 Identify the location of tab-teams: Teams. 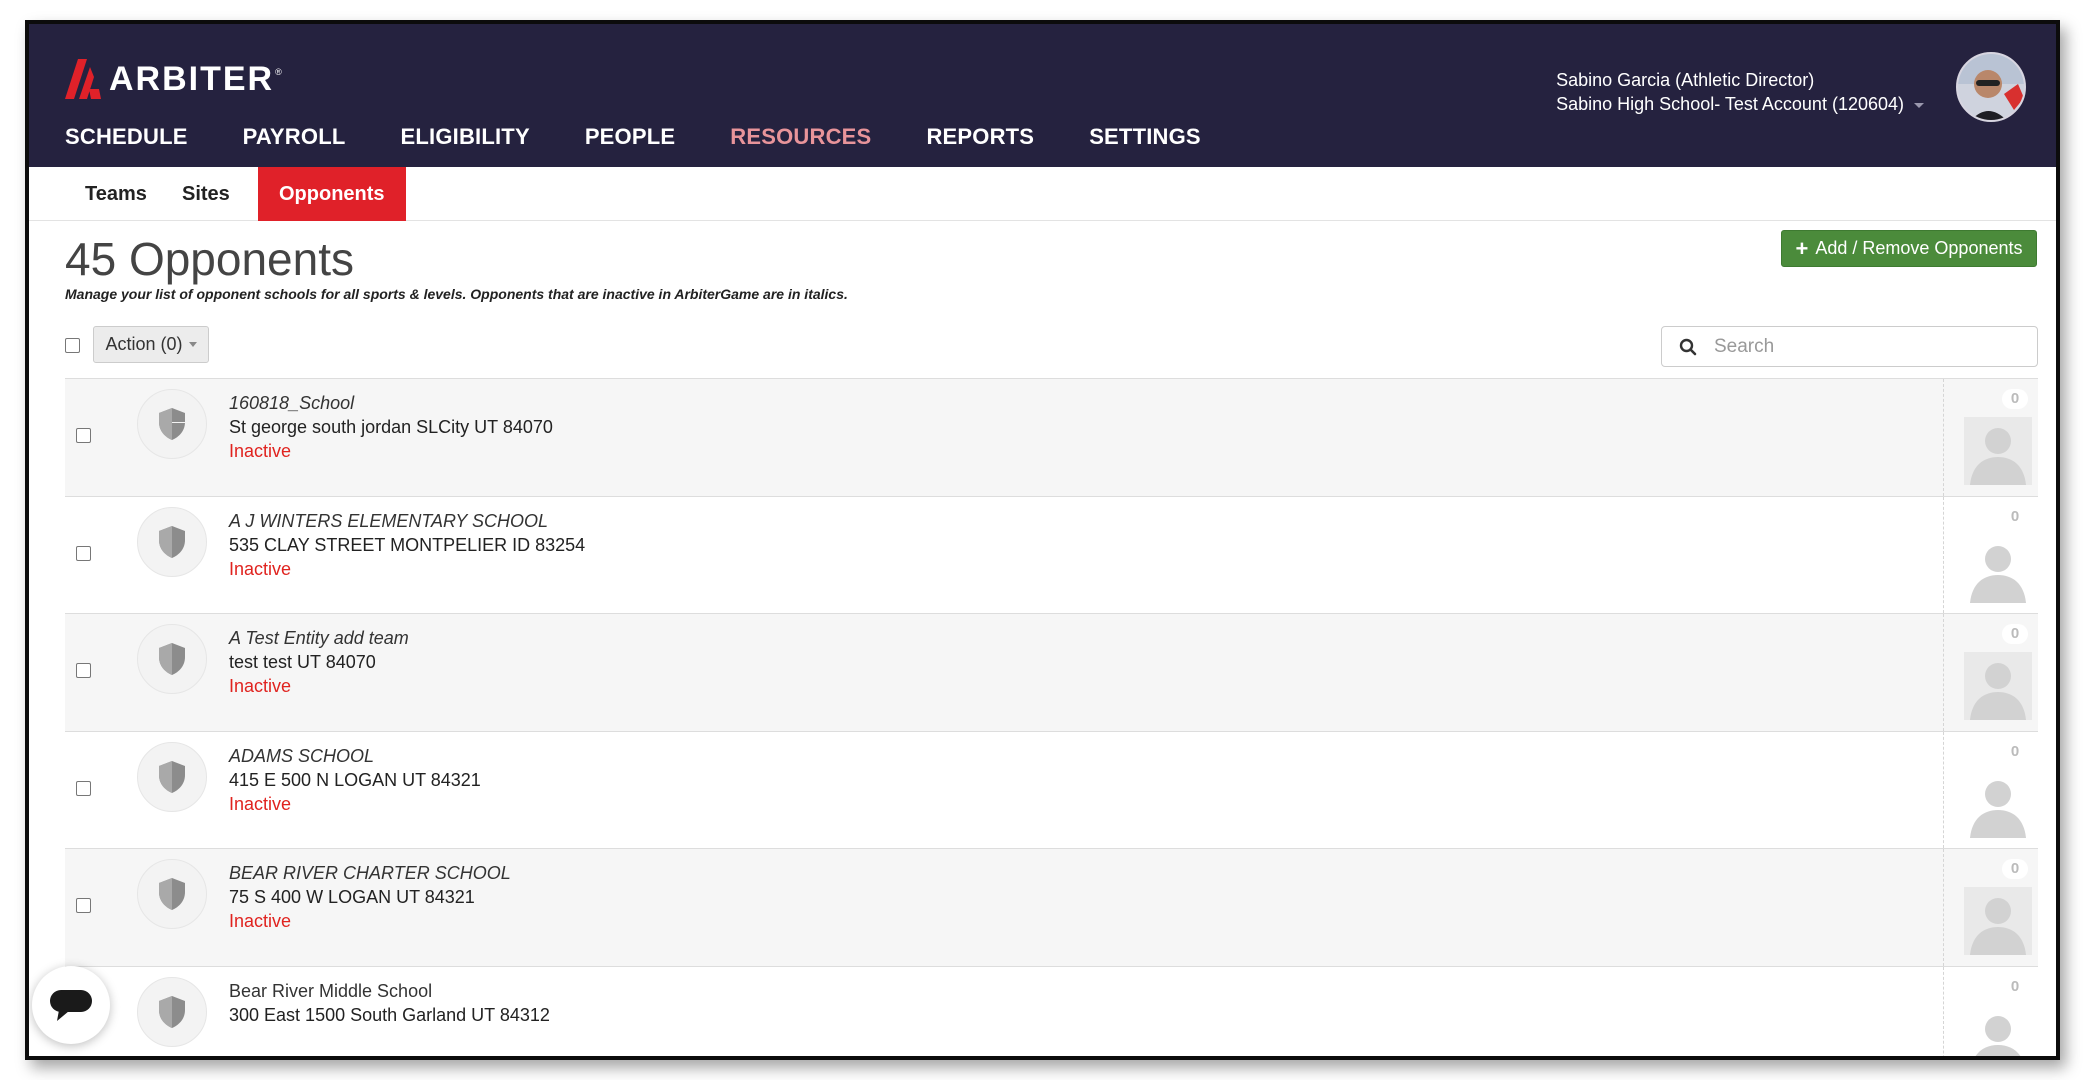
(116, 194).